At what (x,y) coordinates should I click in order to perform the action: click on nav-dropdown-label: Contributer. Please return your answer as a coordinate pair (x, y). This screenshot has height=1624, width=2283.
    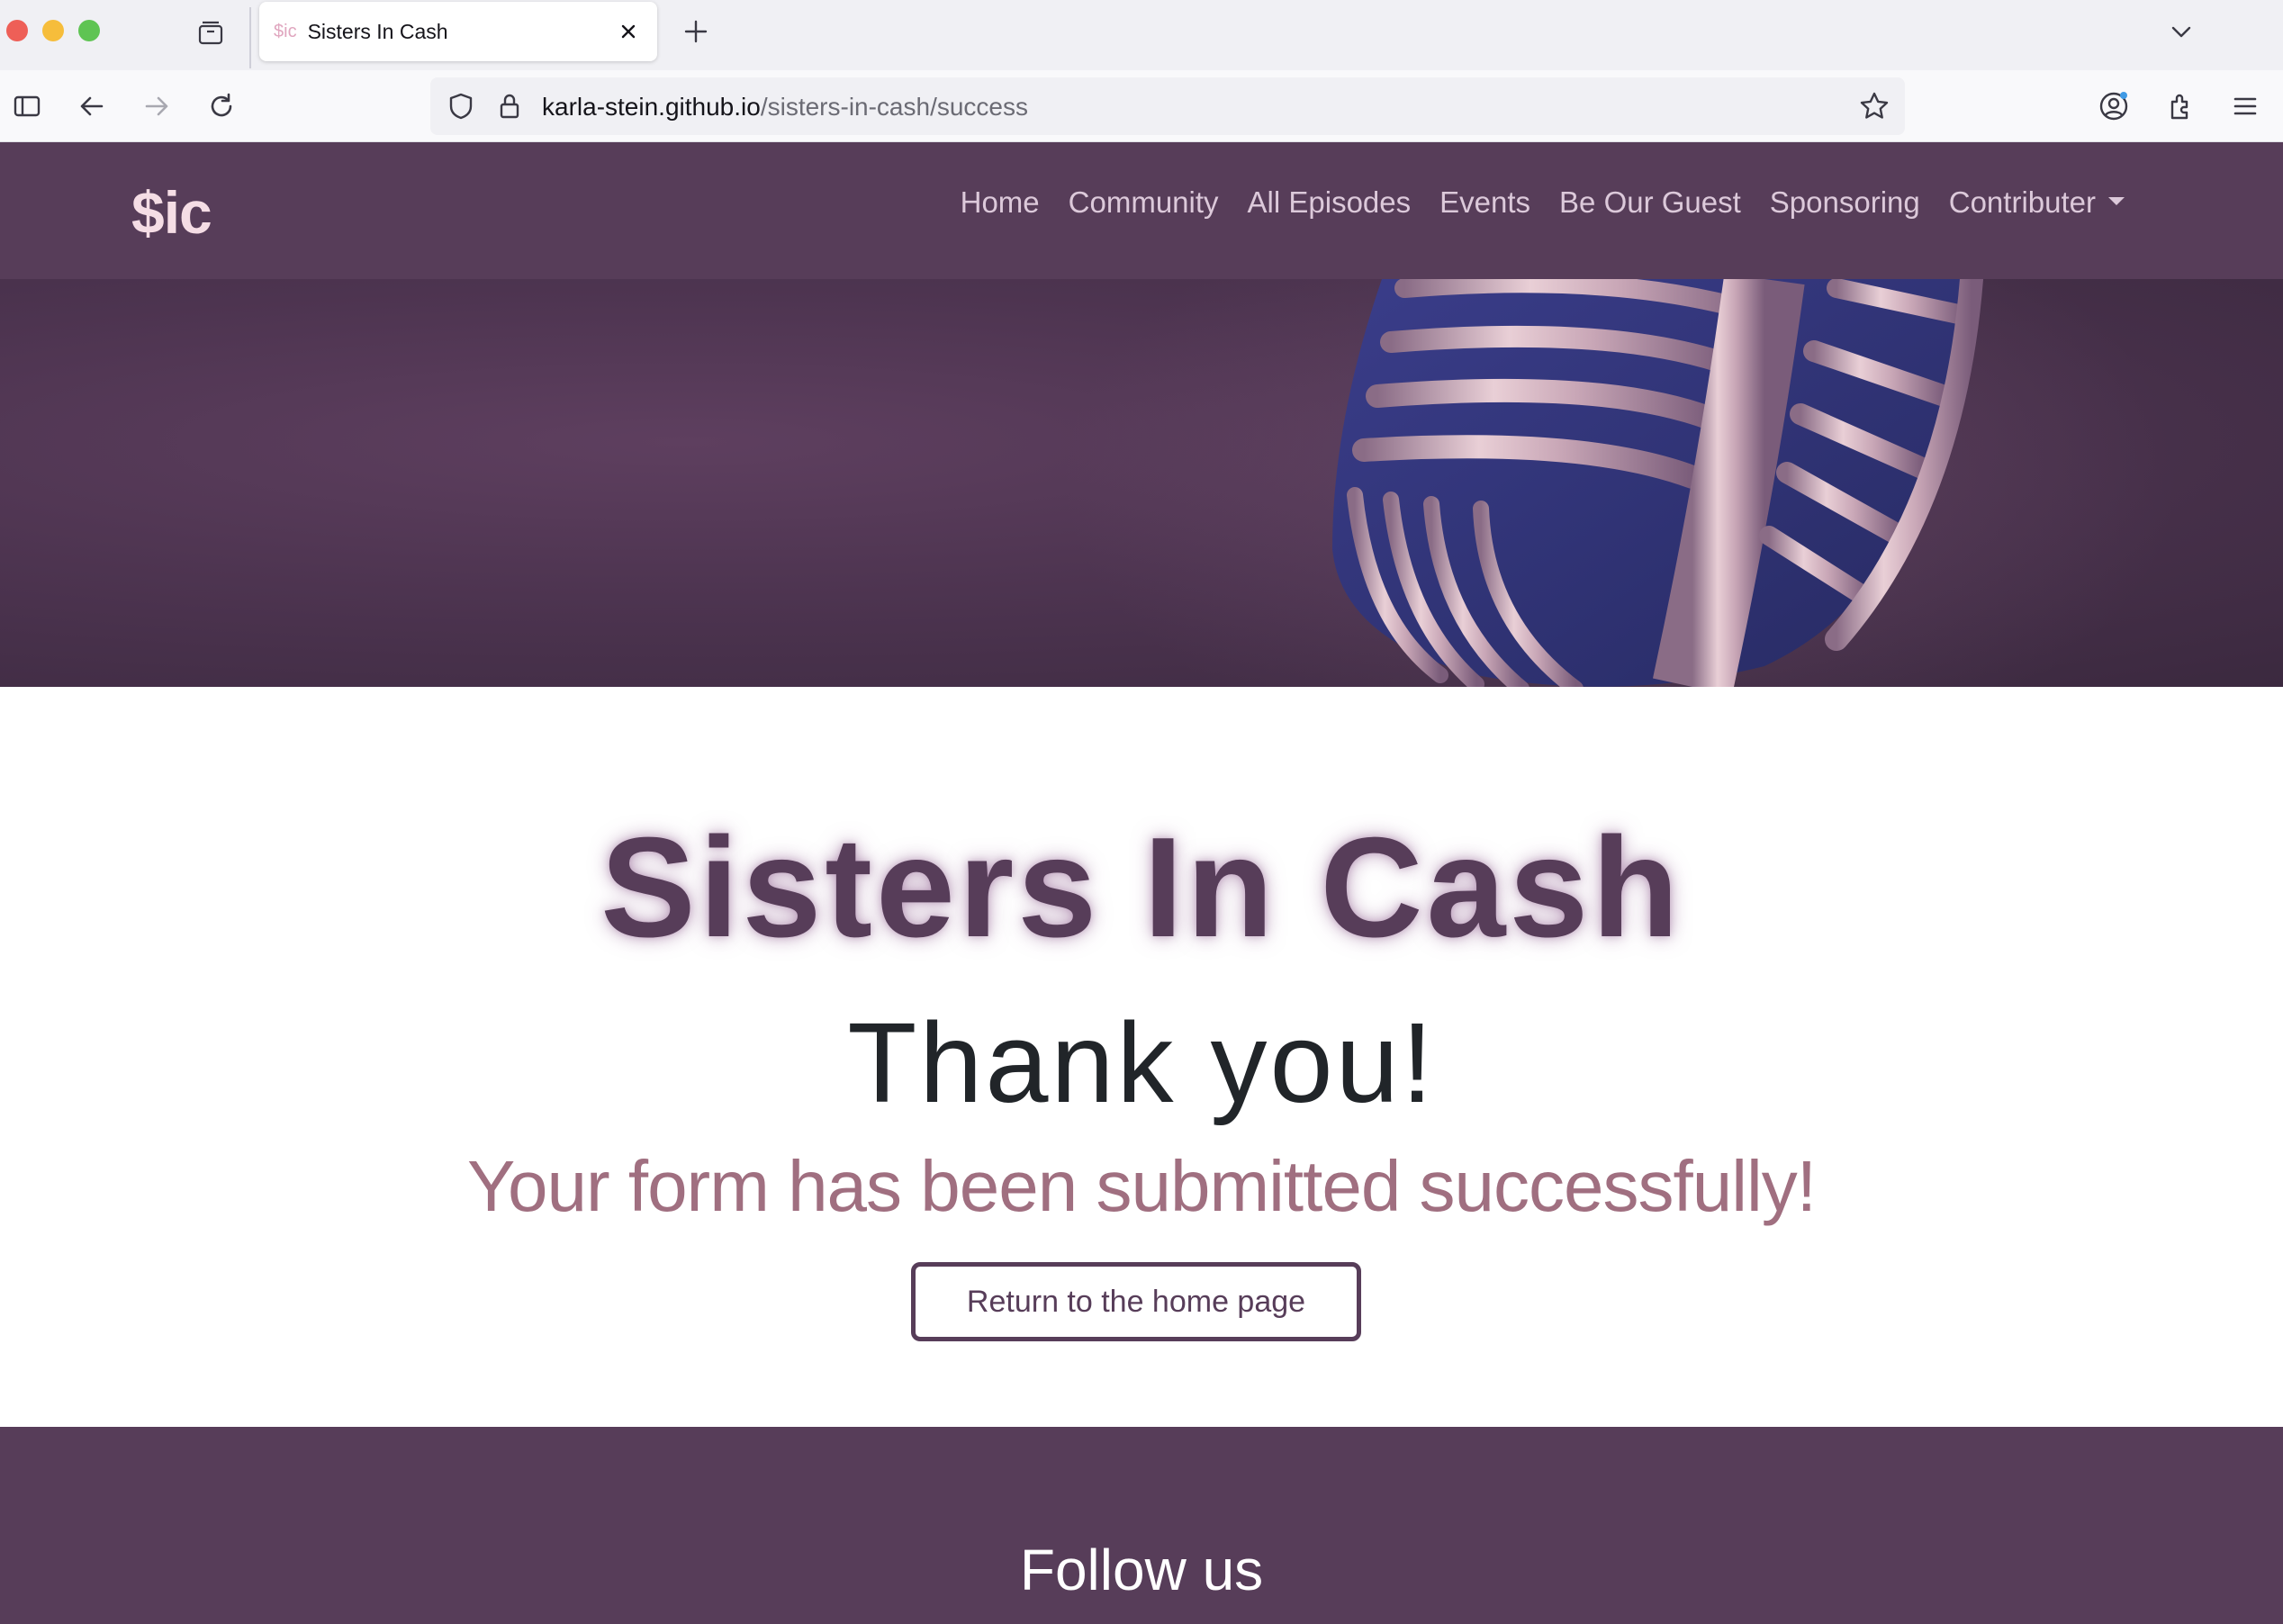
    Looking at the image, I should click on (2022, 202).